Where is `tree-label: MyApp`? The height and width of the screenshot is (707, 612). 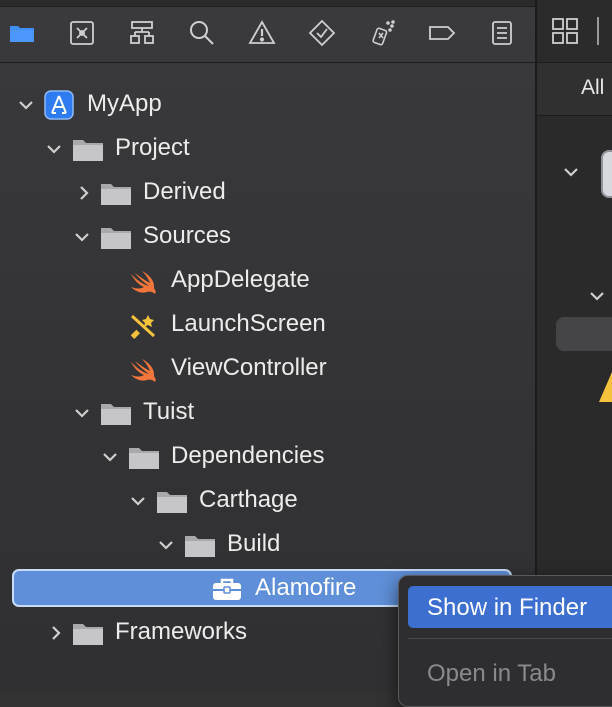 tree-label: MyApp is located at coordinates (124, 103).